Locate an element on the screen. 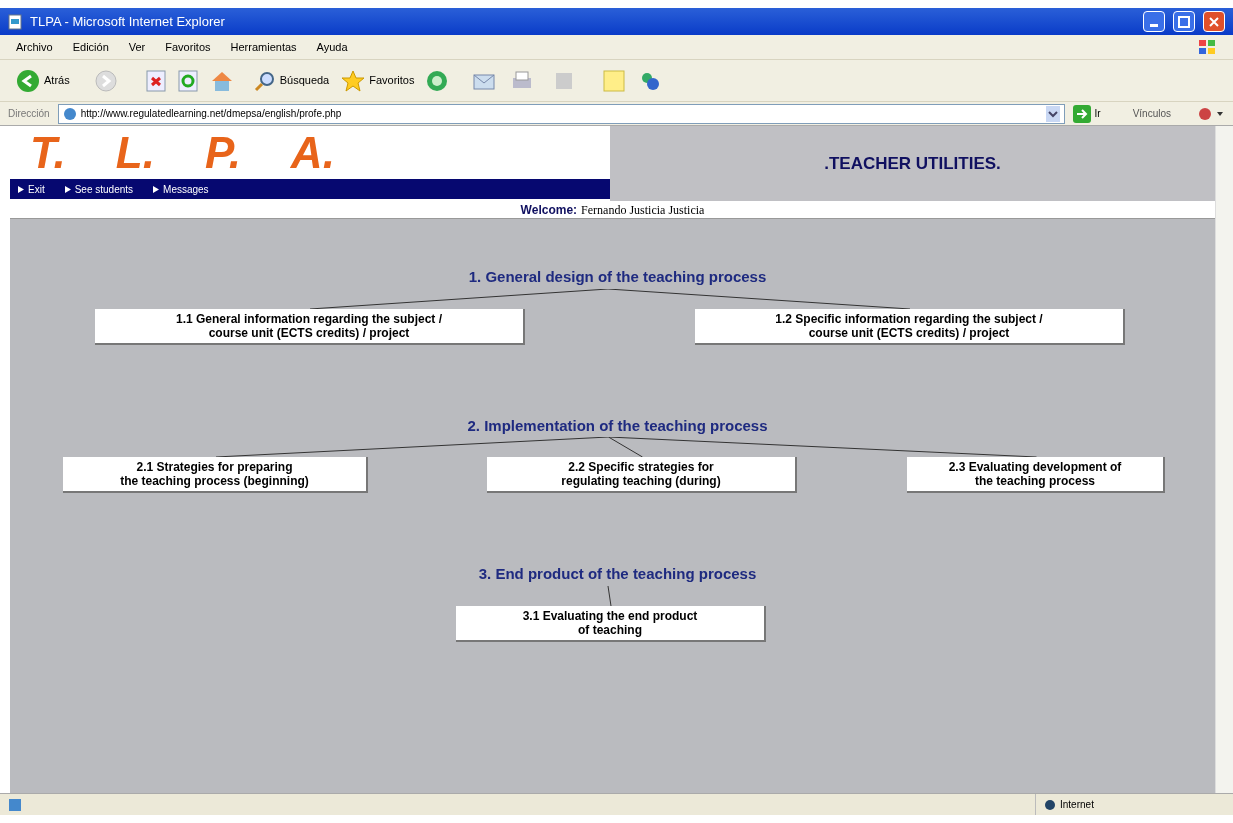 The image size is (1233, 823). welcome-label: Welcome: is located at coordinates (549, 210).